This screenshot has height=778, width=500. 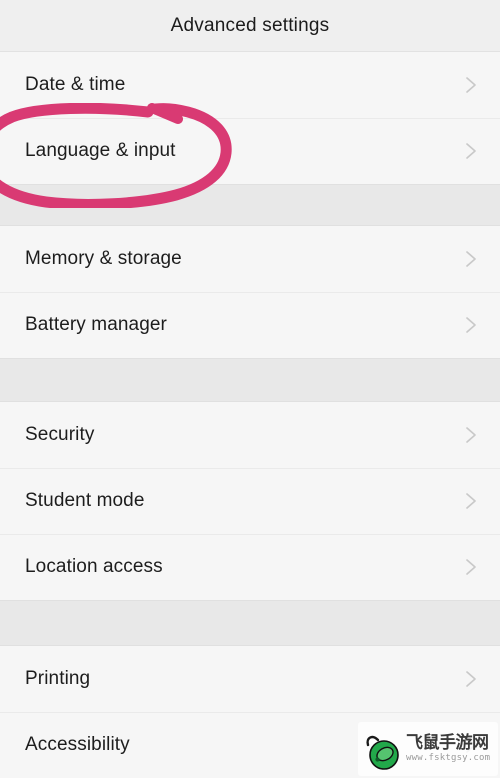 What do you see at coordinates (250, 435) in the screenshot?
I see `settings-row-security: Security` at bounding box center [250, 435].